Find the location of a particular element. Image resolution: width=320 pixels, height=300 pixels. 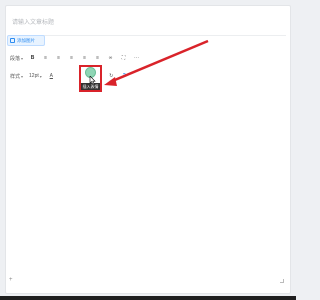

bottom-bar is located at coordinates (148, 298).